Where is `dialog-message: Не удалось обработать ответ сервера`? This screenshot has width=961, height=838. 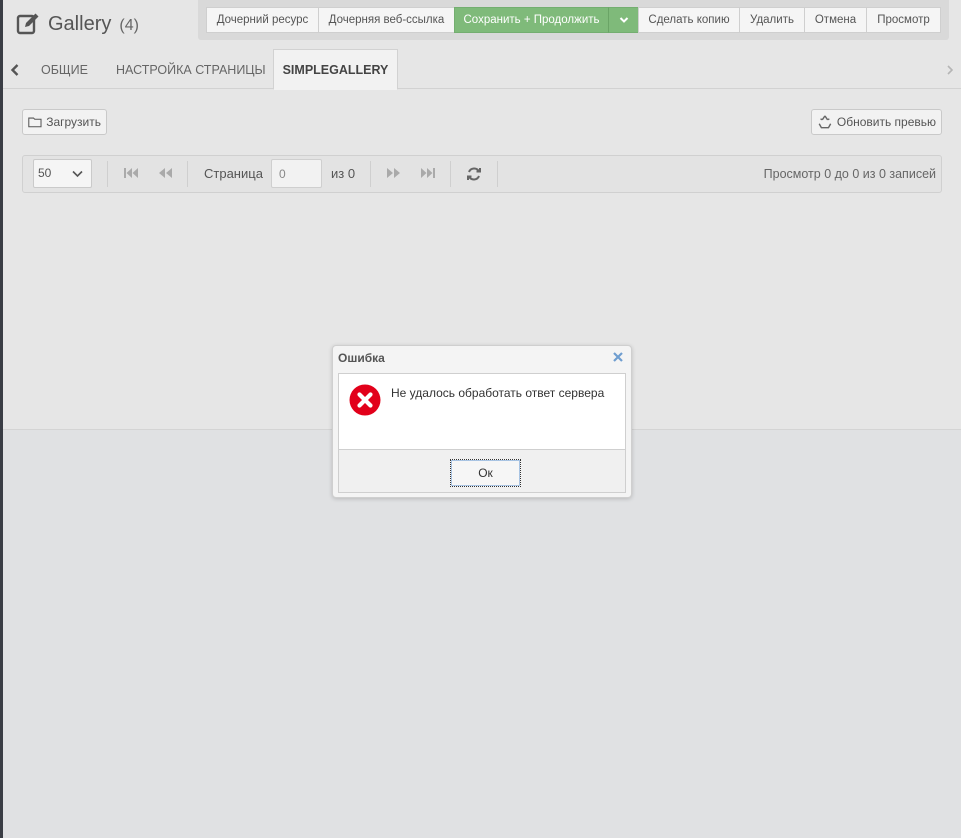
dialog-message: Не удалось обработать ответ сервера is located at coordinates (498, 393).